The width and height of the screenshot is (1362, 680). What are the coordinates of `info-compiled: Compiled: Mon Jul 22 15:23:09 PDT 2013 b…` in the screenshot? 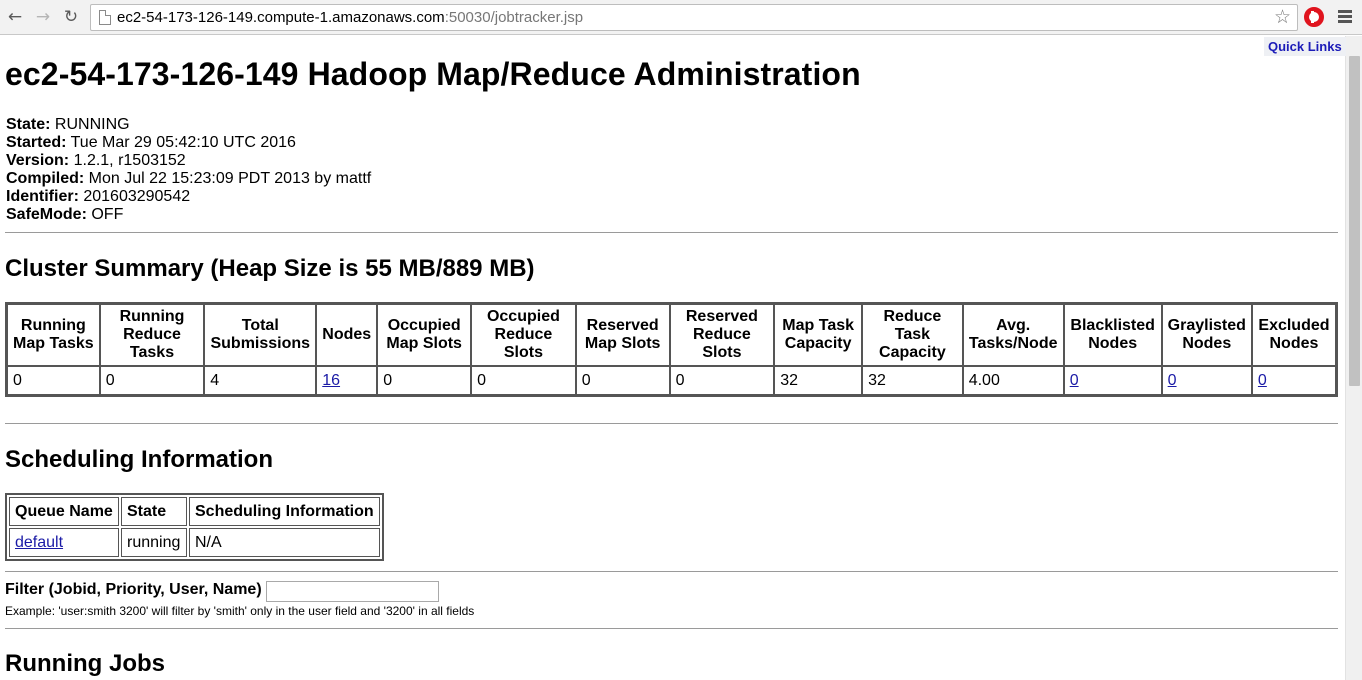 It's located at (189, 178).